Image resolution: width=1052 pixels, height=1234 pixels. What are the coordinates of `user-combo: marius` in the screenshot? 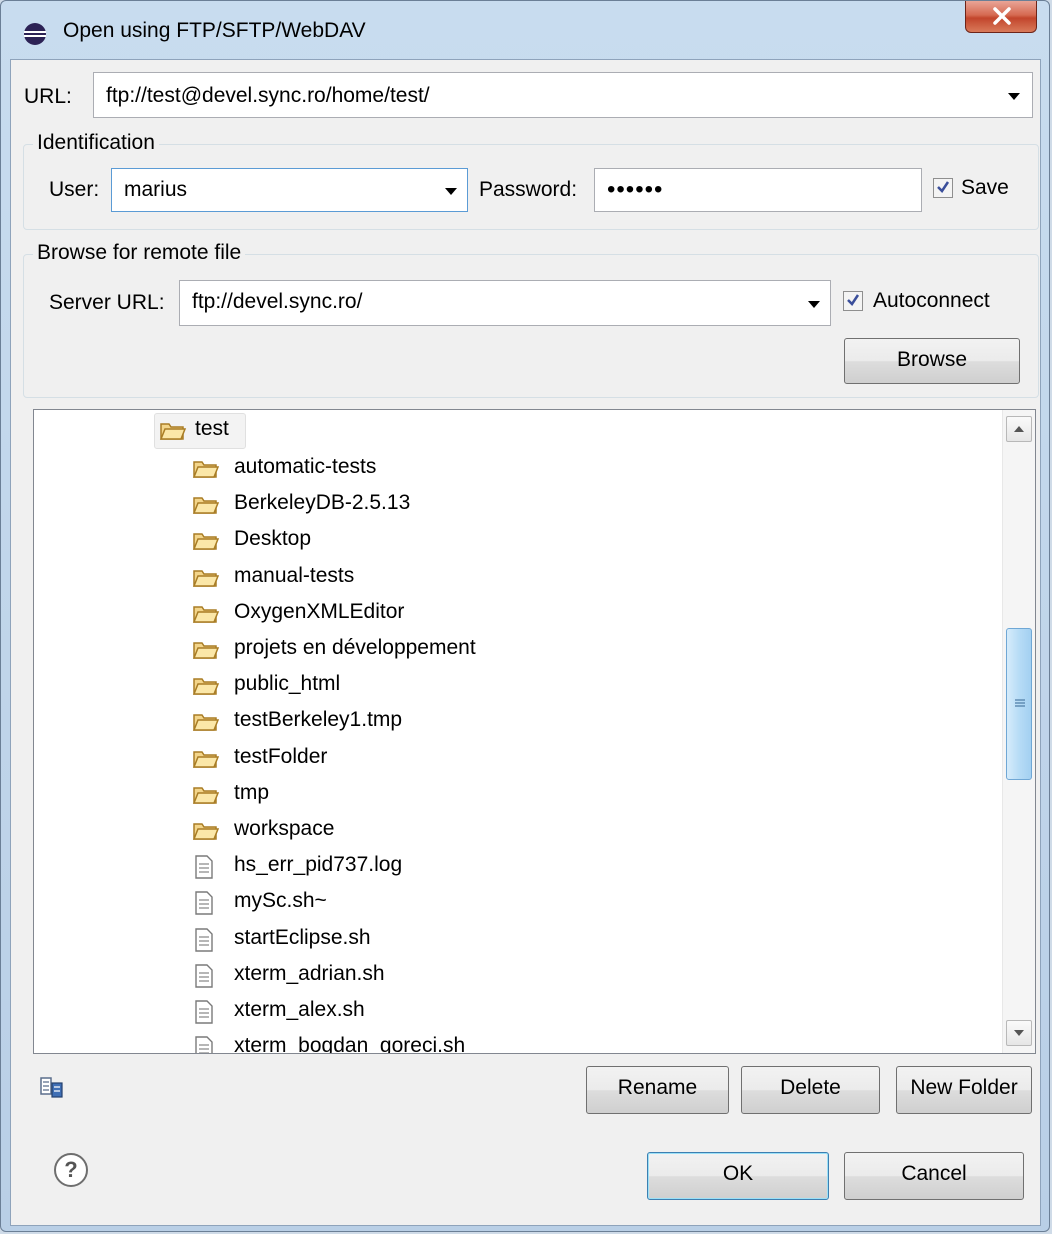 It's located at (289, 190).